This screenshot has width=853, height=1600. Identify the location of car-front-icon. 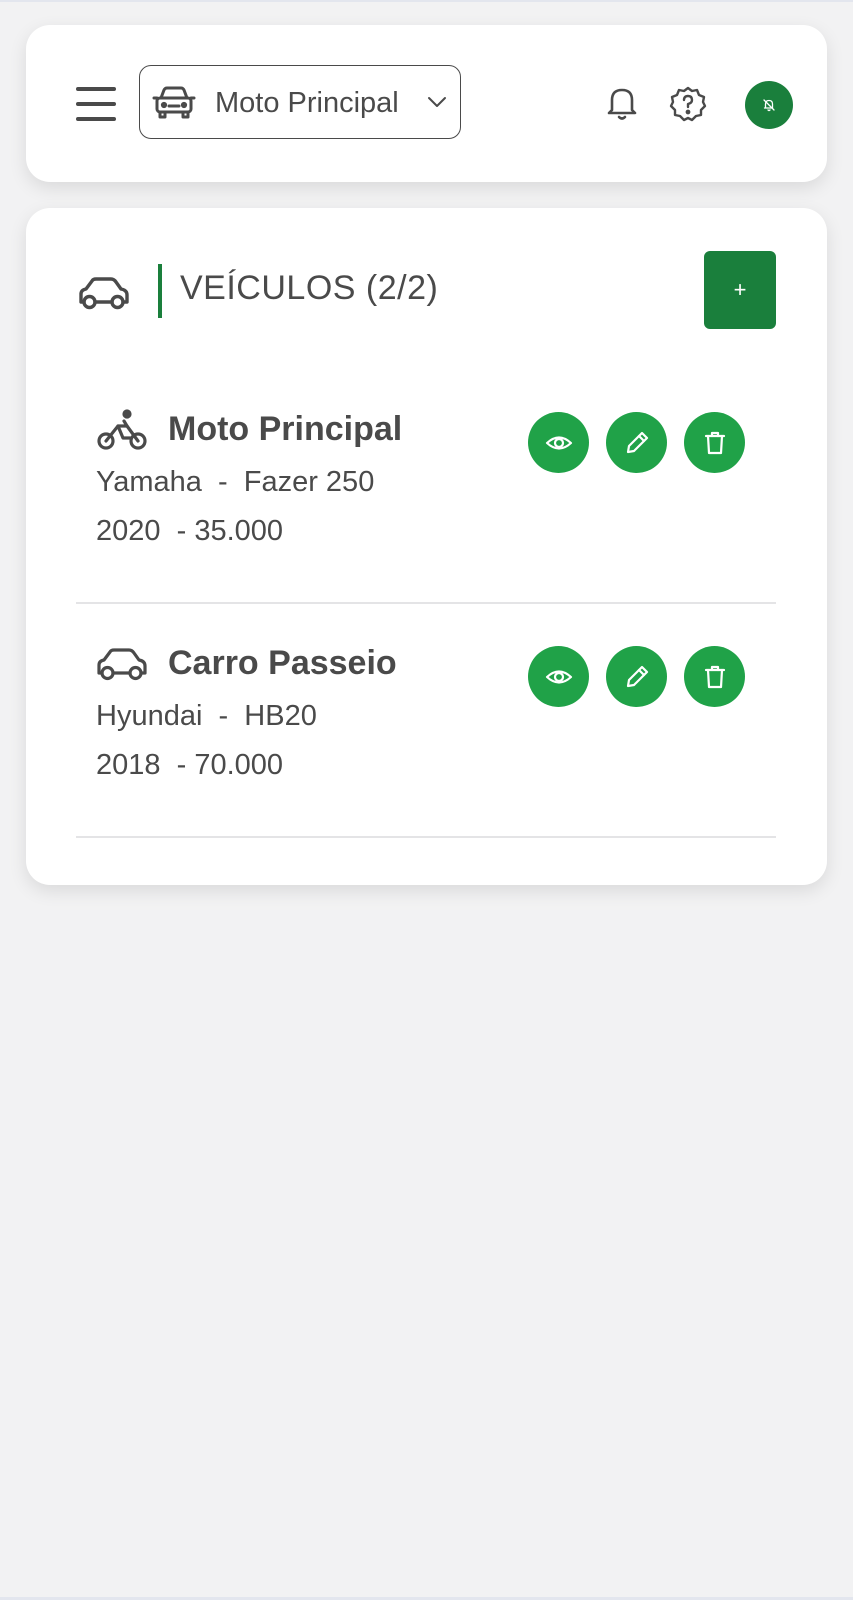
(174, 102).